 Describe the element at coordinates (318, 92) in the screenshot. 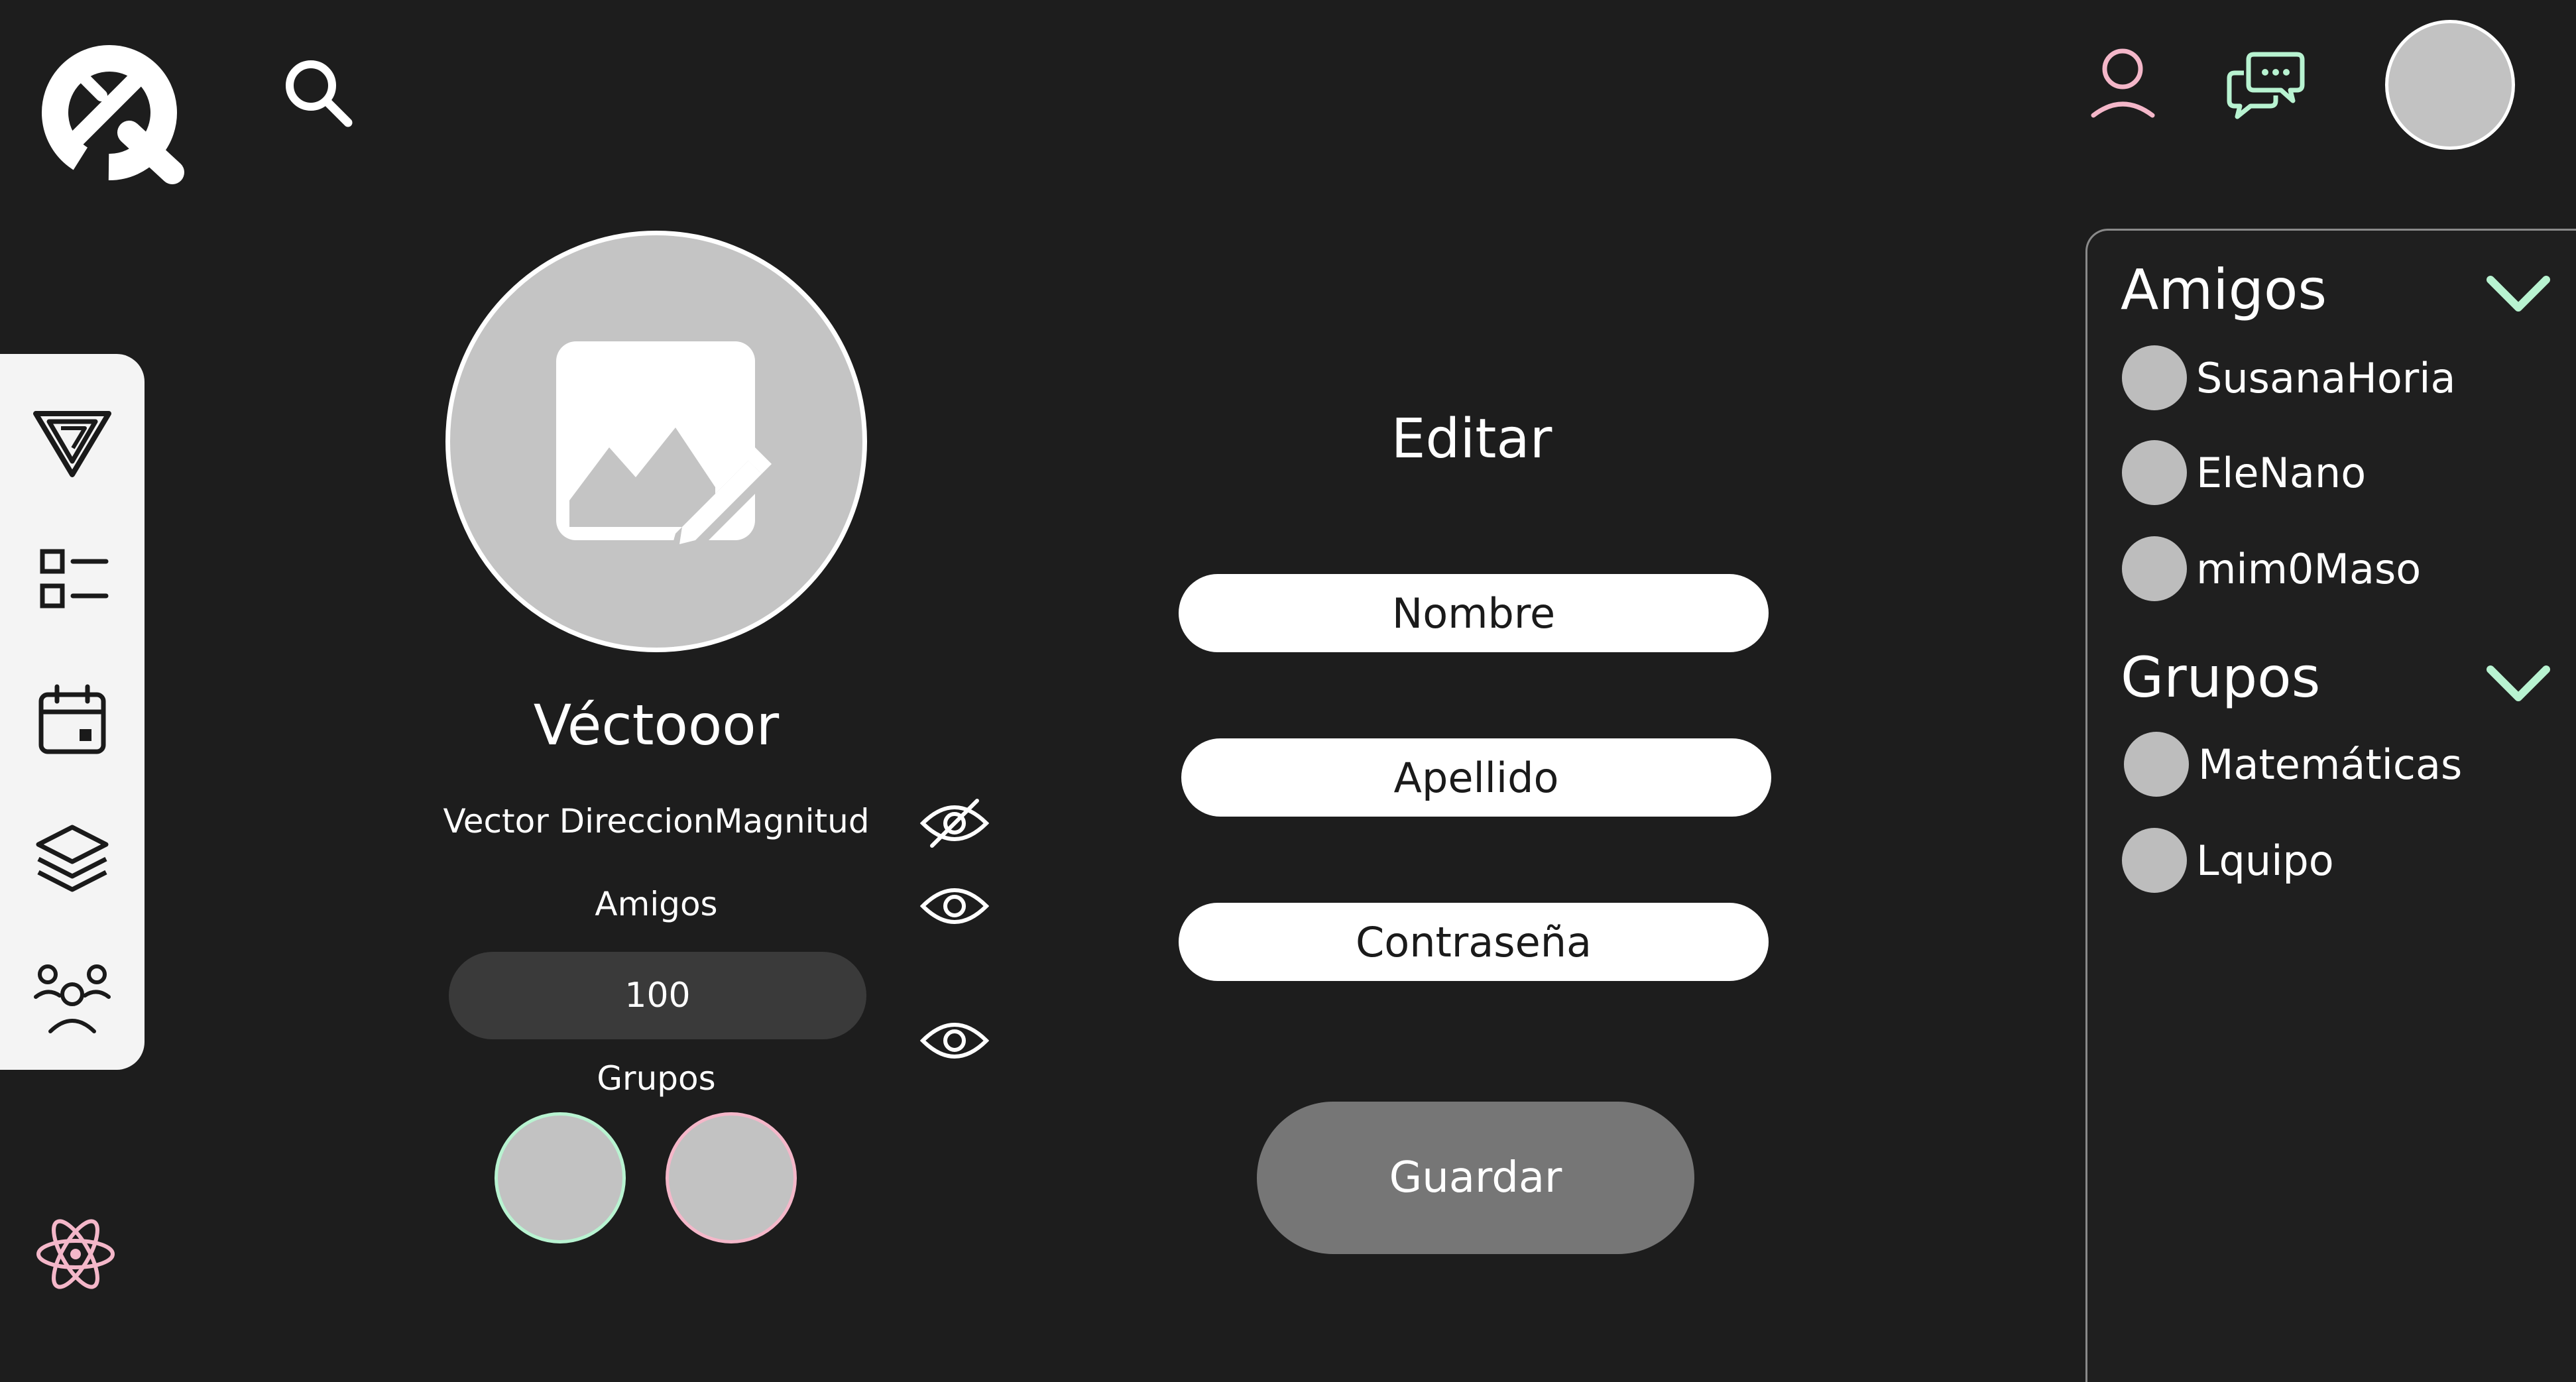

I see `search-icon` at that location.